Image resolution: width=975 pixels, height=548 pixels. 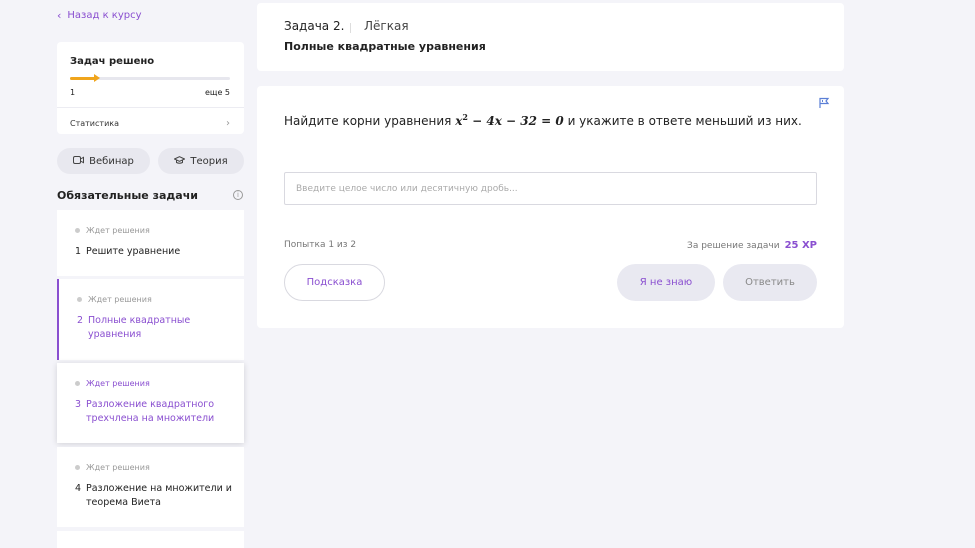 What do you see at coordinates (127, 195) in the screenshot?
I see `mandatory-tasks-title: Обязательные задачи` at bounding box center [127, 195].